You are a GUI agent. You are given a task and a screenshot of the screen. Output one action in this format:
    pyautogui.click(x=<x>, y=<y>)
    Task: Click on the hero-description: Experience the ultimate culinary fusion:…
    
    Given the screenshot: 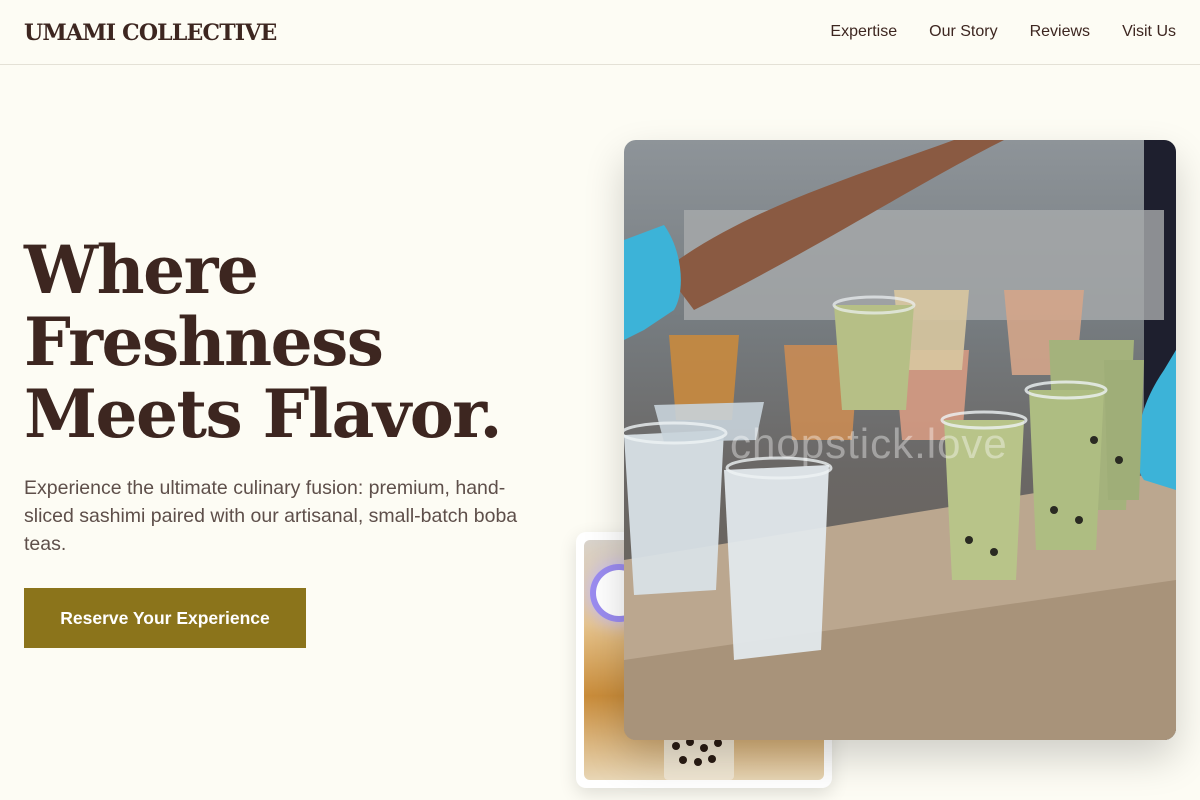 What is the action you would take?
    pyautogui.click(x=271, y=516)
    